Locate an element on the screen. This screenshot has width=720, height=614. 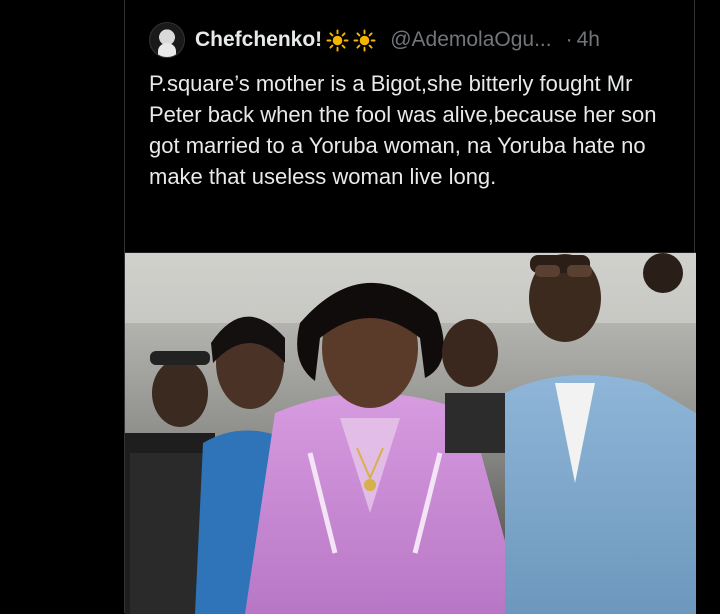
display-name: Chefchenko! is located at coordinates (258, 40).